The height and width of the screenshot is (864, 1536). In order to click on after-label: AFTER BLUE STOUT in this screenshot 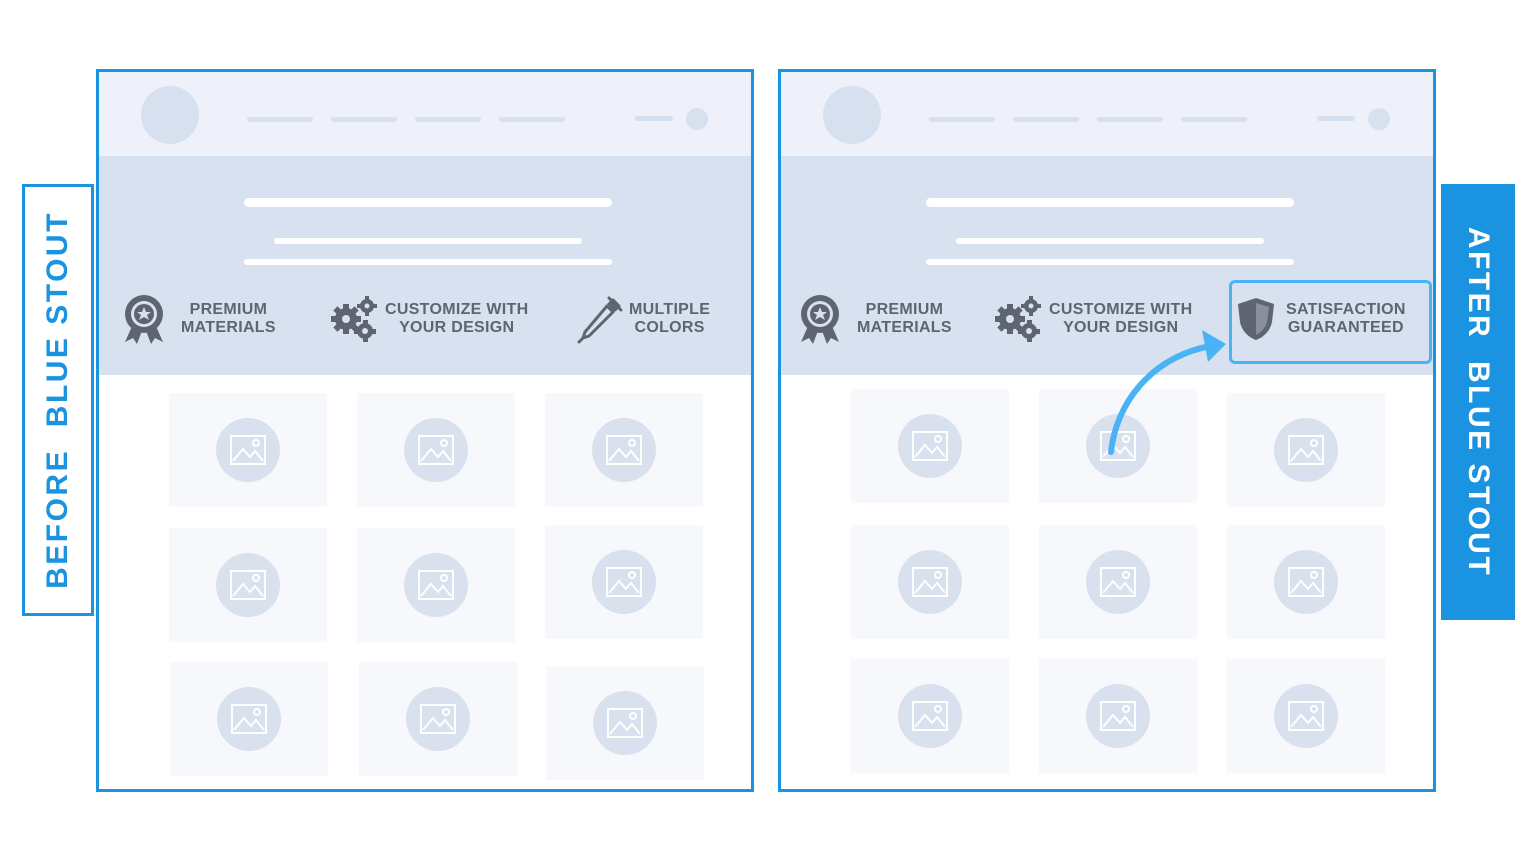, I will do `click(1478, 402)`.